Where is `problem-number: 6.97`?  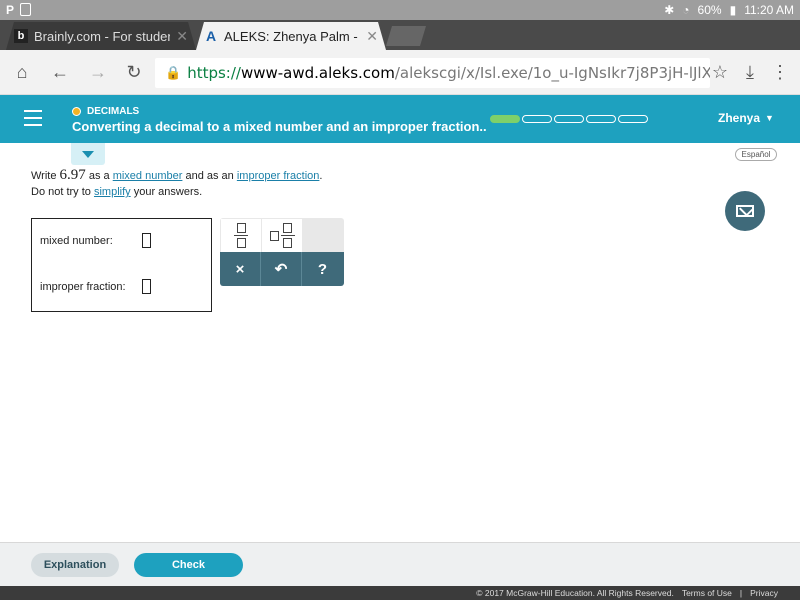 problem-number: 6.97 is located at coordinates (72, 175).